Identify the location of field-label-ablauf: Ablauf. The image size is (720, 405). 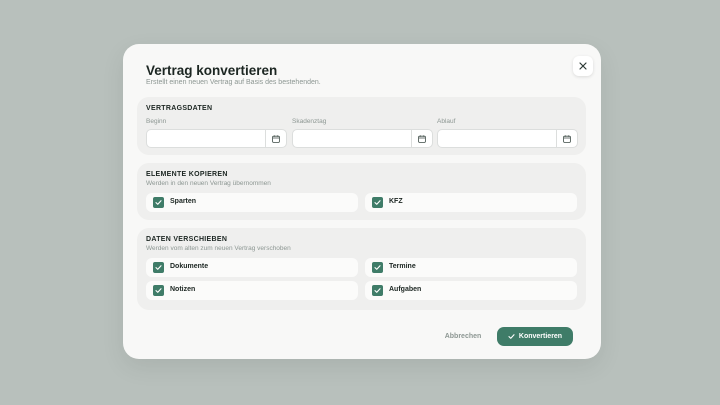
(446, 121).